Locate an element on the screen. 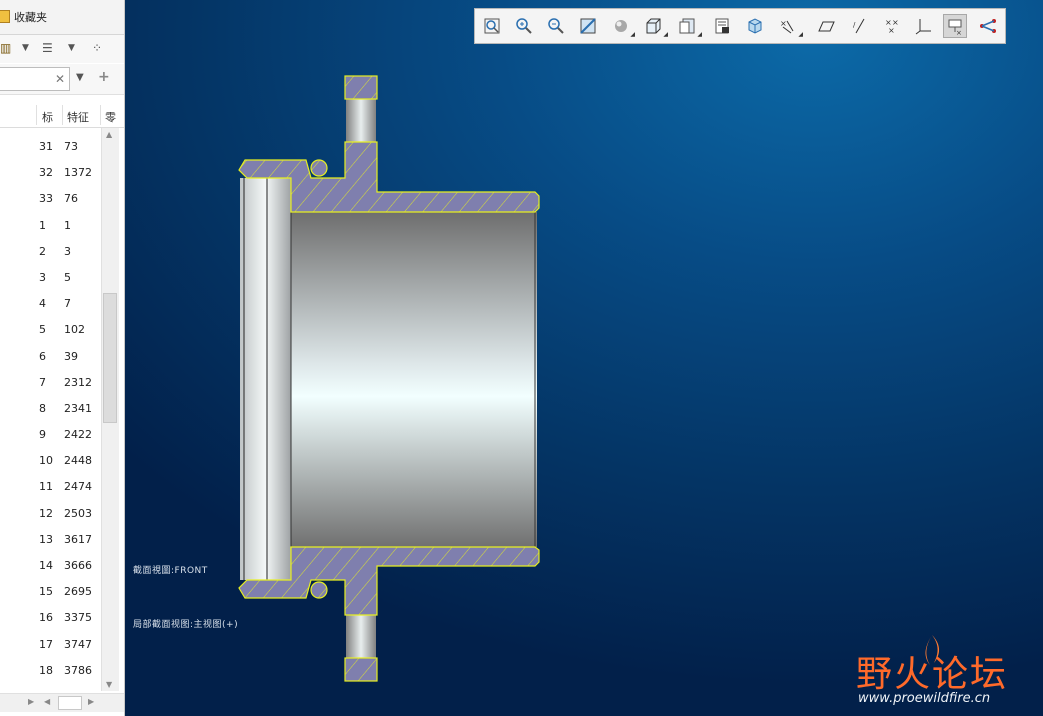 The image size is (1043, 716). tree-horizontal-scrollbar: ▶ ◀ ▶ is located at coordinates (62, 702).